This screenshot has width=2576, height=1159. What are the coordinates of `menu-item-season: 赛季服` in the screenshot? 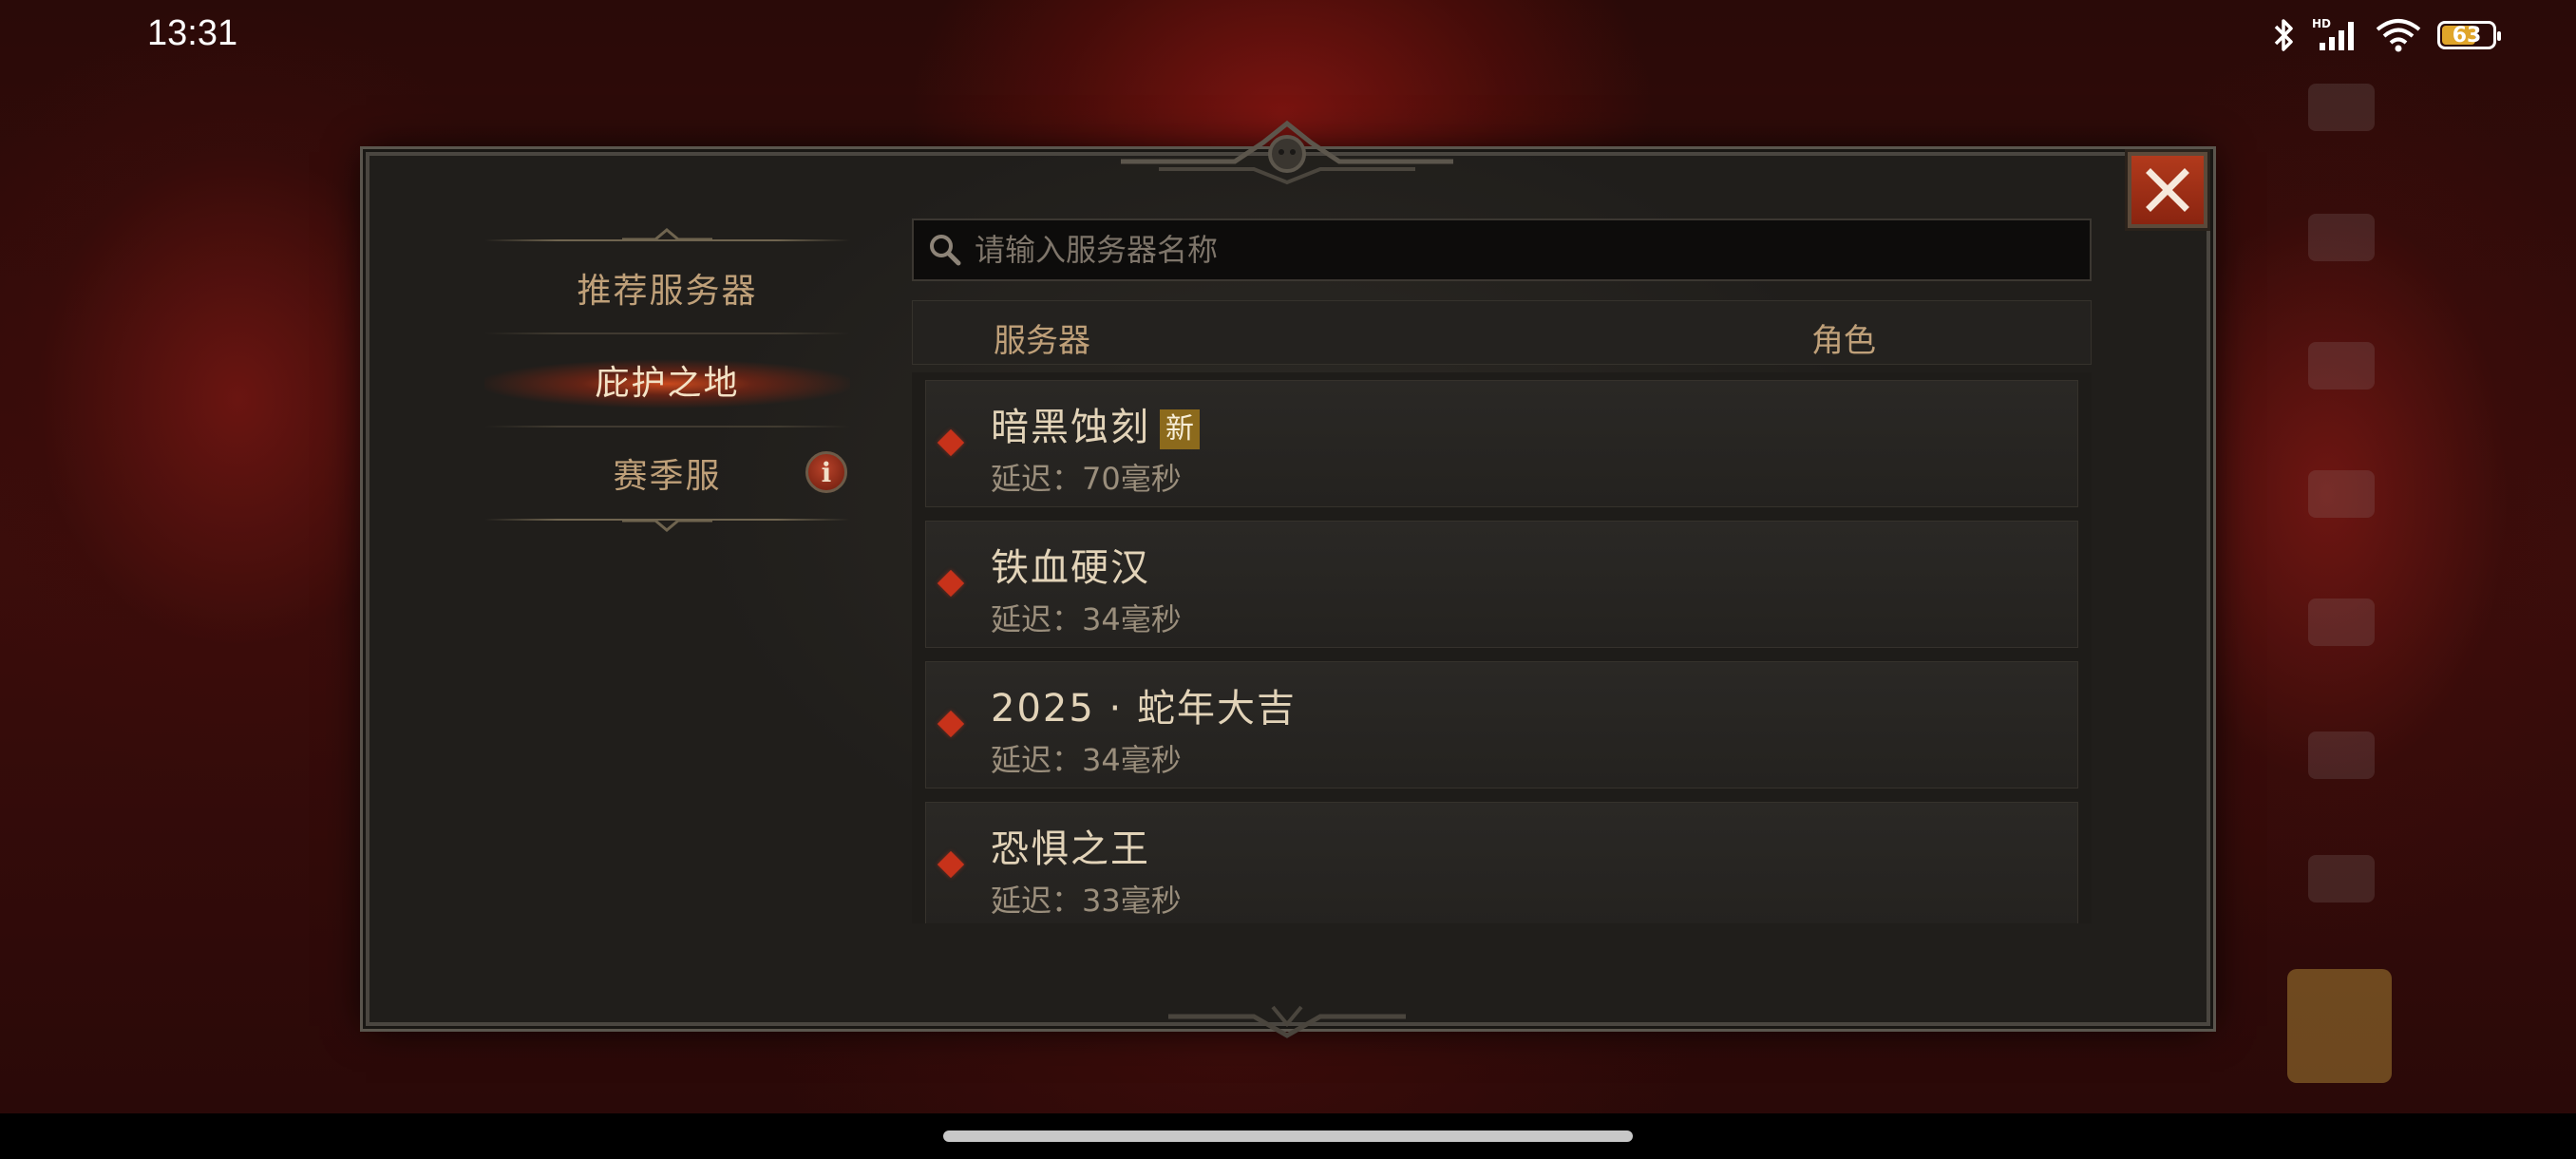 It's located at (667, 473).